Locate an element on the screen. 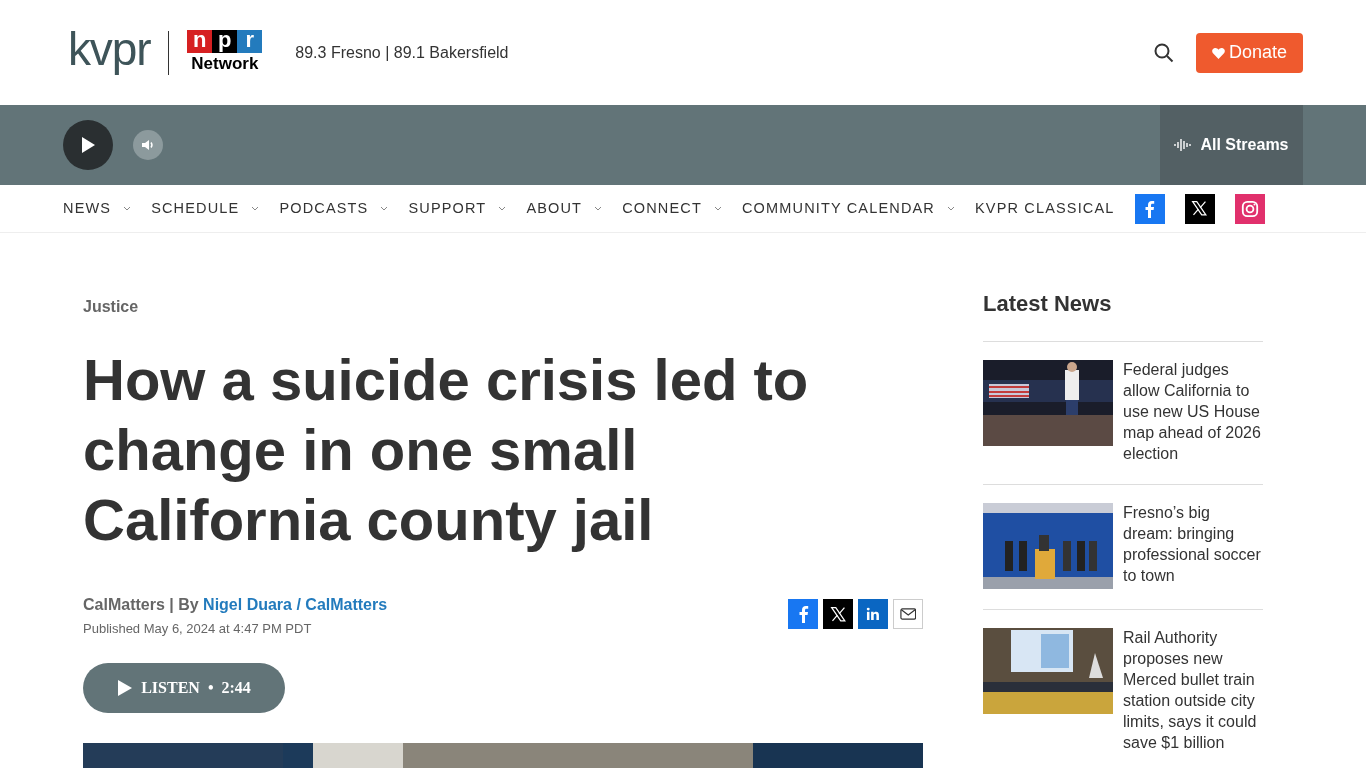 The height and width of the screenshot is (768, 1366). nav-menu-item: SUPPORT is located at coordinates (457, 208).